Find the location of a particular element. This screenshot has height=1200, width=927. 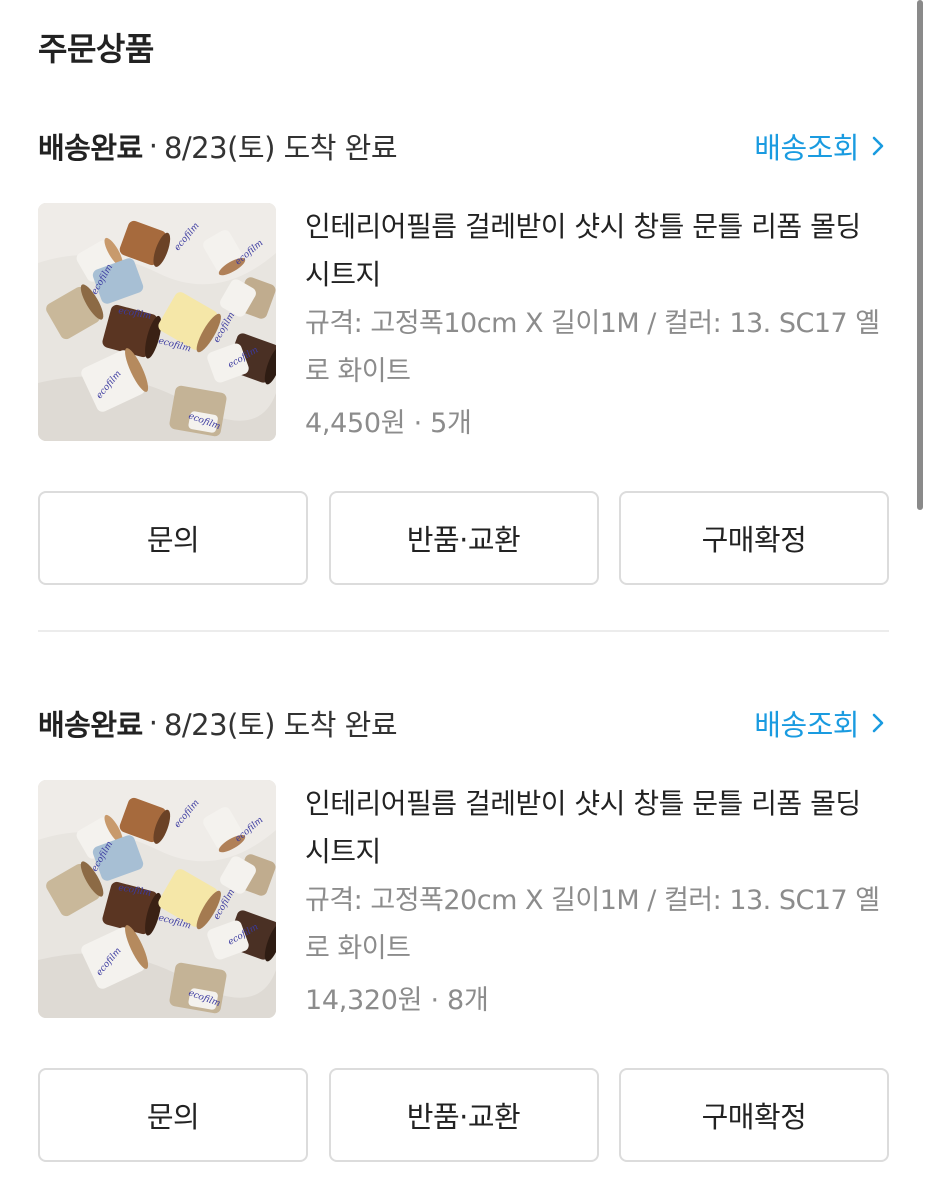

product-option: 규격: 고정폭20cm X 길이1M / 컬러: 13. SC17 옐로 화이트 is located at coordinates (592, 924).